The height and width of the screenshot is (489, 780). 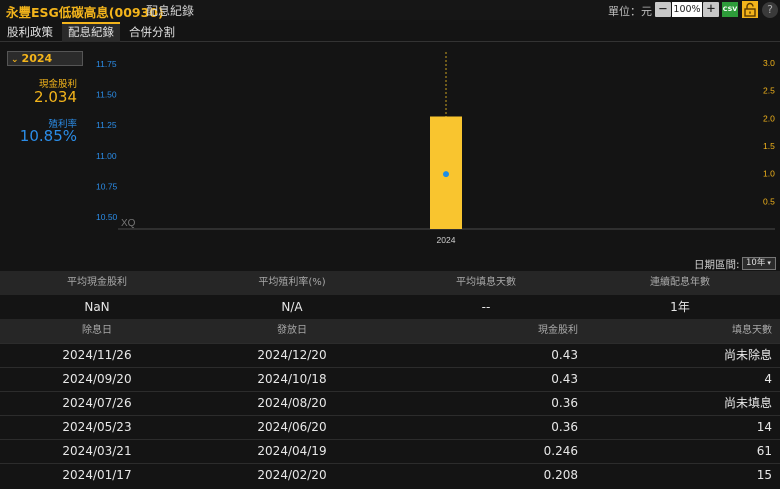 What do you see at coordinates (97, 475) in the screenshot?
I see `ex-dividend-date-cell: 2024/01/17` at bounding box center [97, 475].